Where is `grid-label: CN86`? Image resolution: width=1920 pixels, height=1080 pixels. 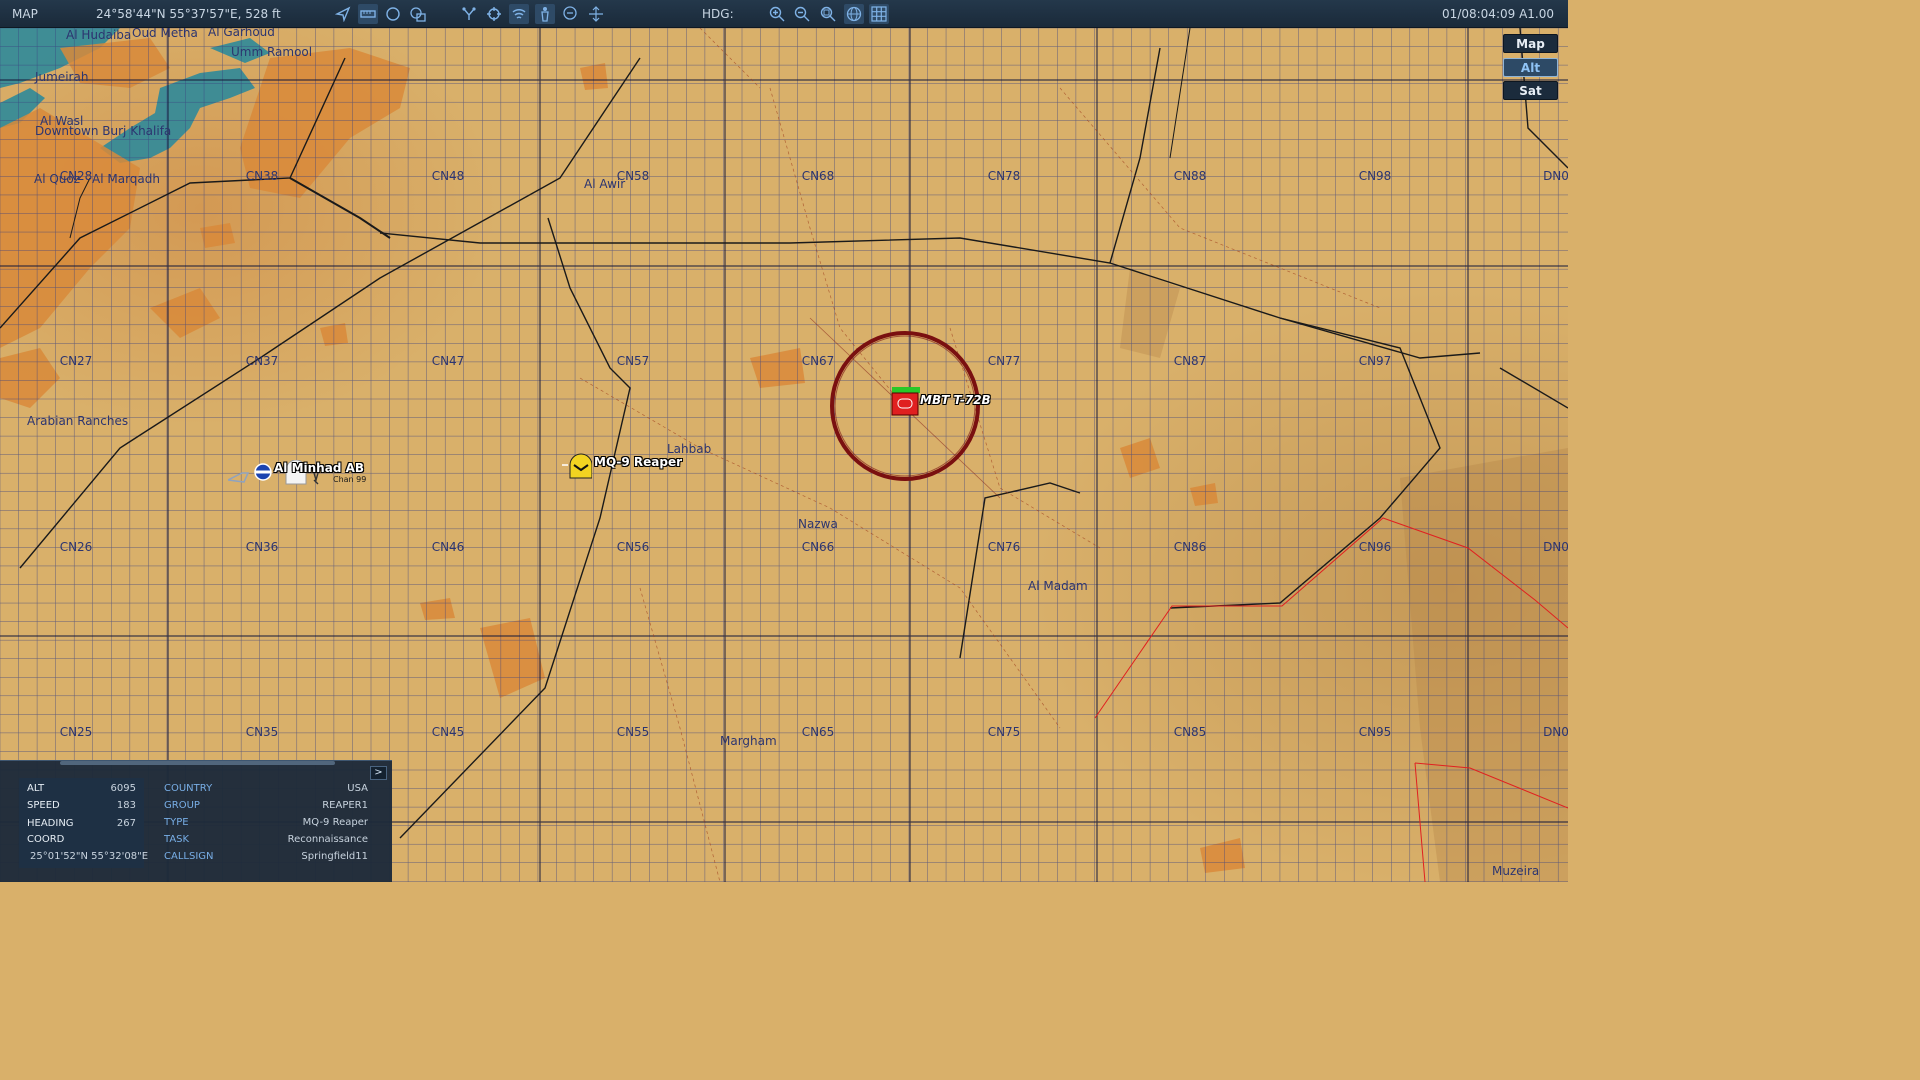 grid-label: CN86 is located at coordinates (1190, 547).